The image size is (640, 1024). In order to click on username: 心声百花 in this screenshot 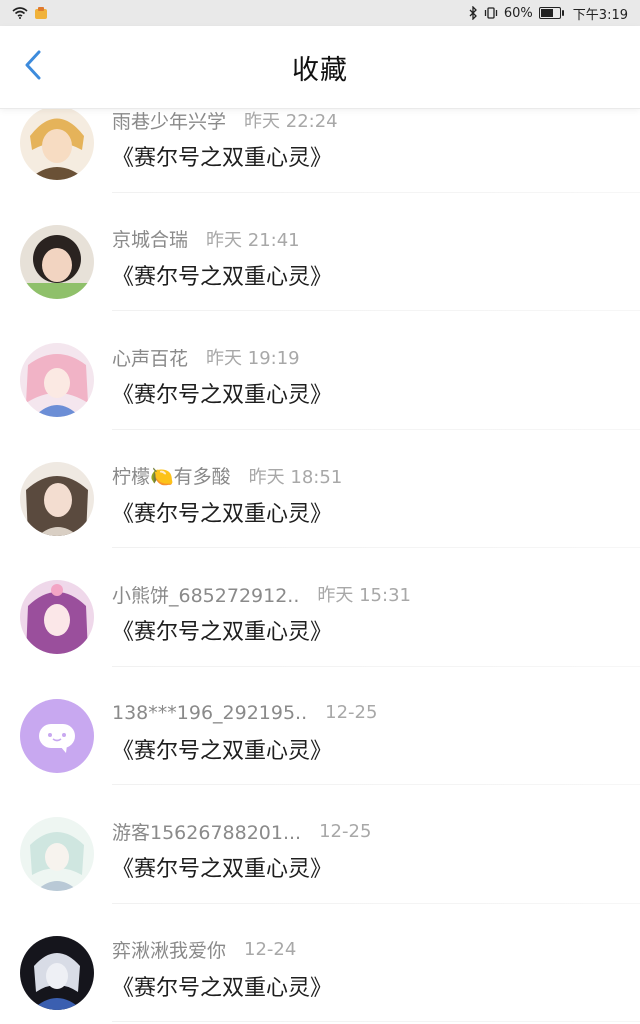, I will do `click(150, 358)`.